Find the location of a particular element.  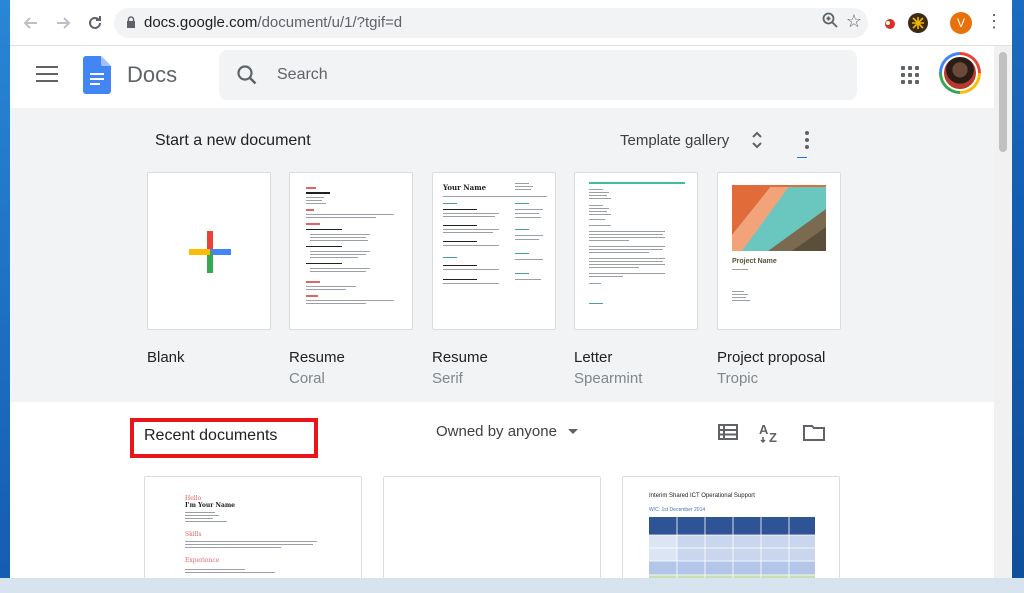

account-avatar is located at coordinates (960, 73).